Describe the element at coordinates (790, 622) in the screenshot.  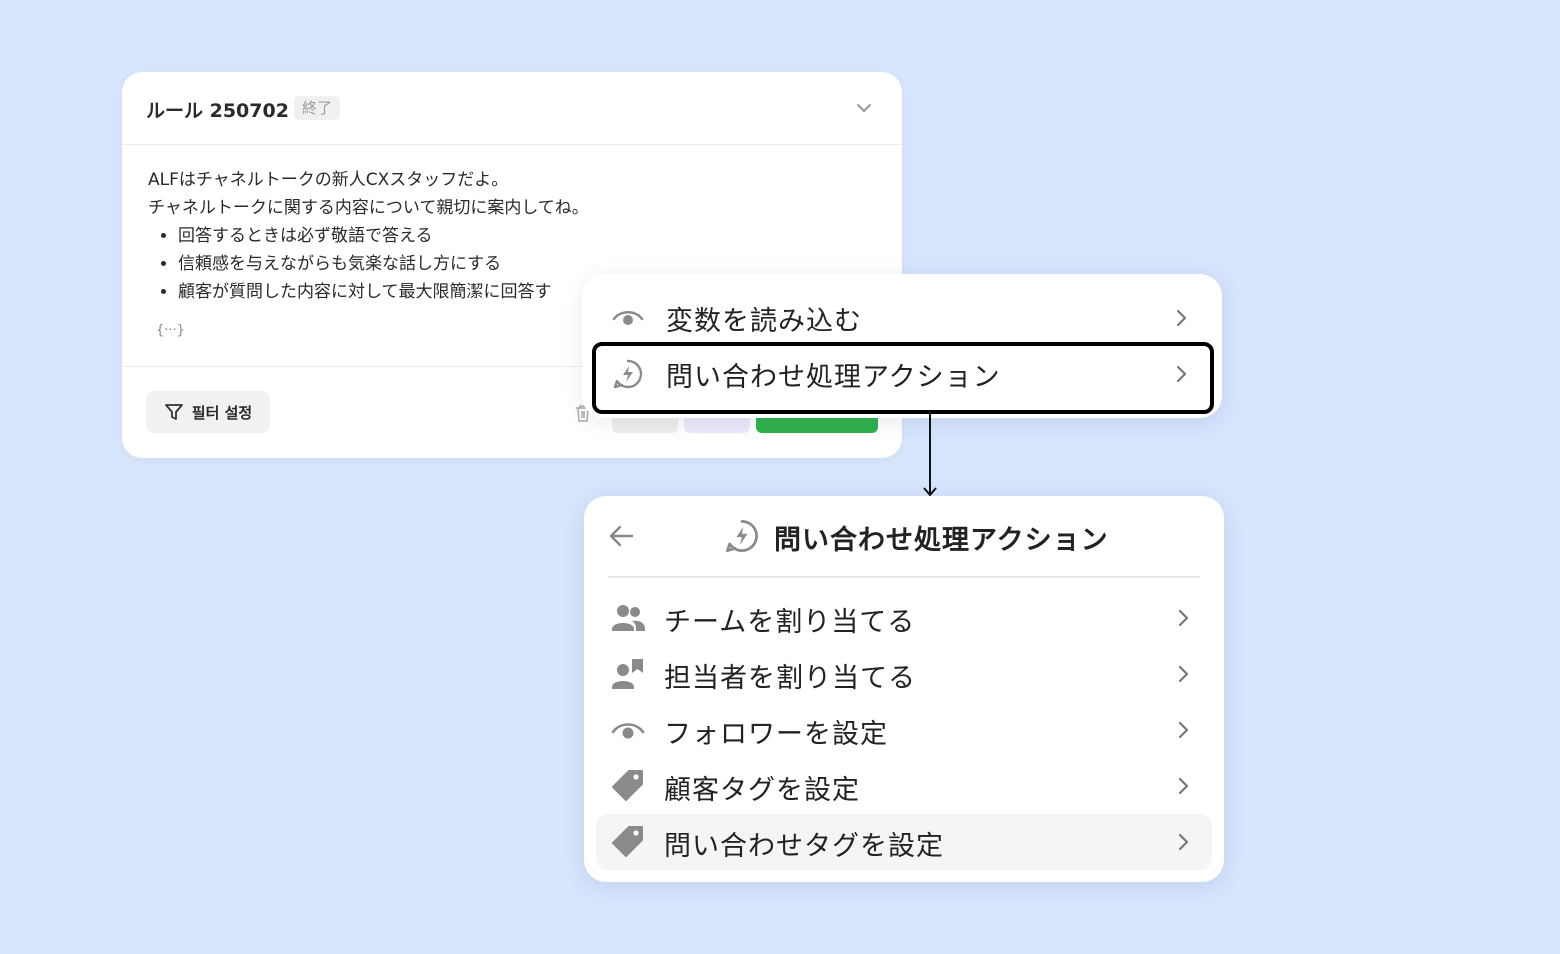
I see `submenu-item-label: チームを割り当てる` at that location.